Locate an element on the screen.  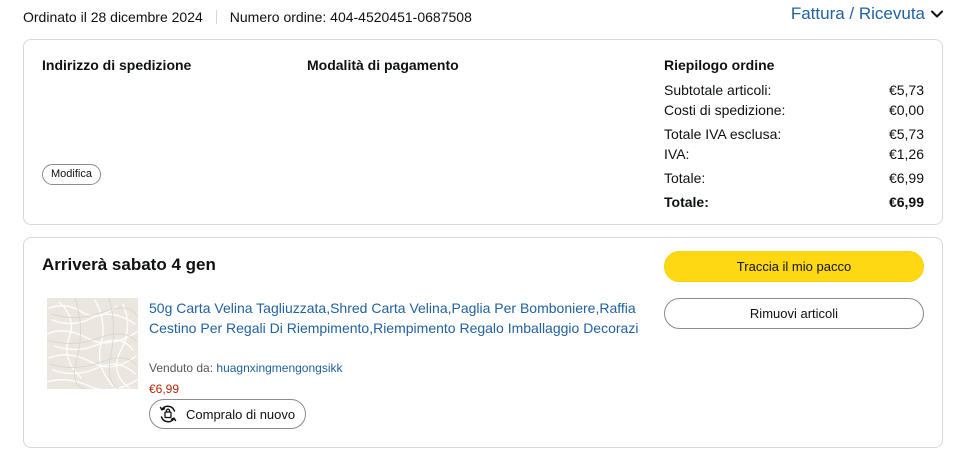
summary-value: €1,26 is located at coordinates (906, 154).